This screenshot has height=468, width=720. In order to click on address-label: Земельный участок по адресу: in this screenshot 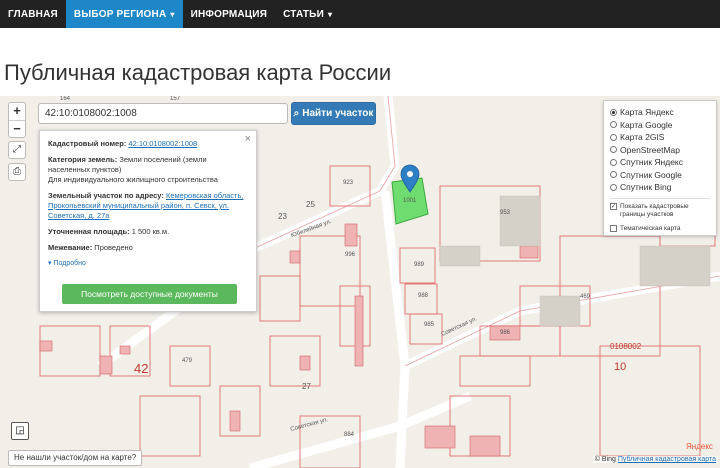, I will do `click(106, 195)`.